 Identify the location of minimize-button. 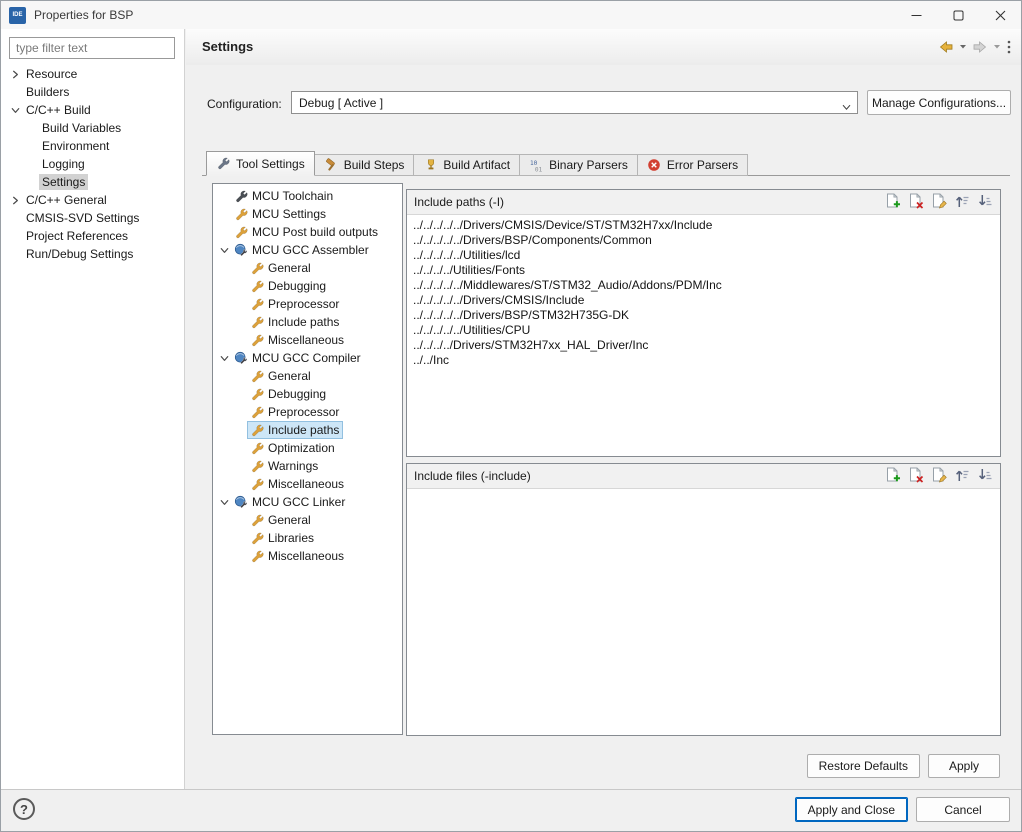
(916, 15).